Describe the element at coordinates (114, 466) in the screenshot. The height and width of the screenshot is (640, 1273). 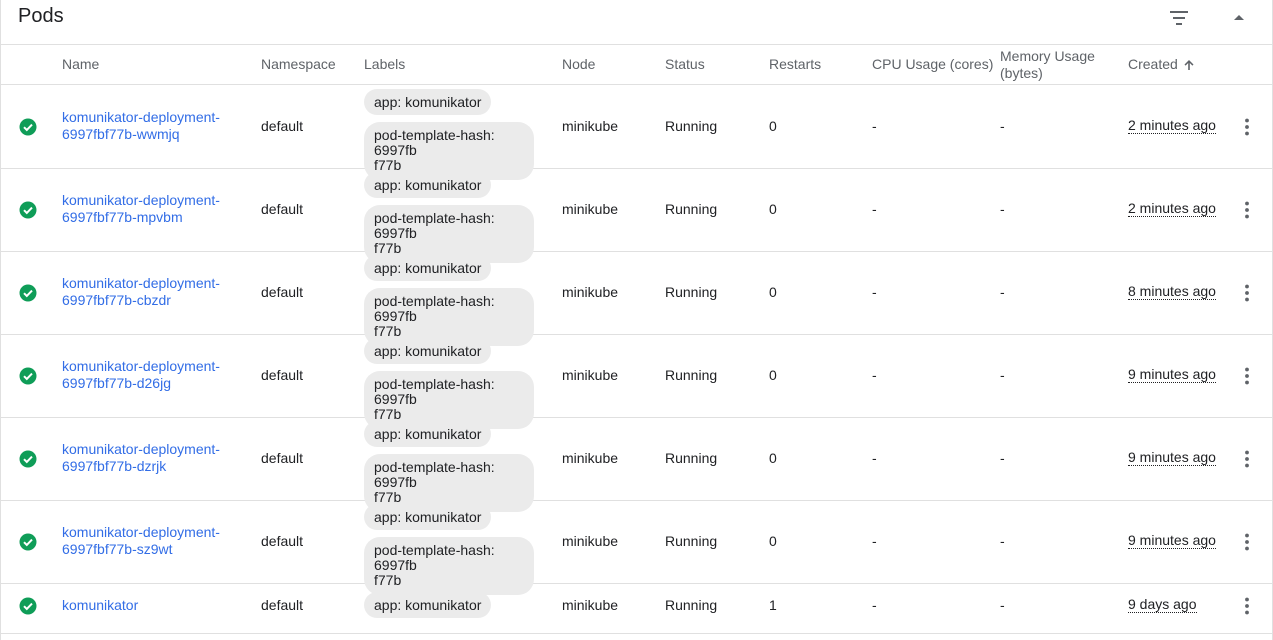
I see `pod-name-line2: 6997fbf77b-dzrjk` at that location.